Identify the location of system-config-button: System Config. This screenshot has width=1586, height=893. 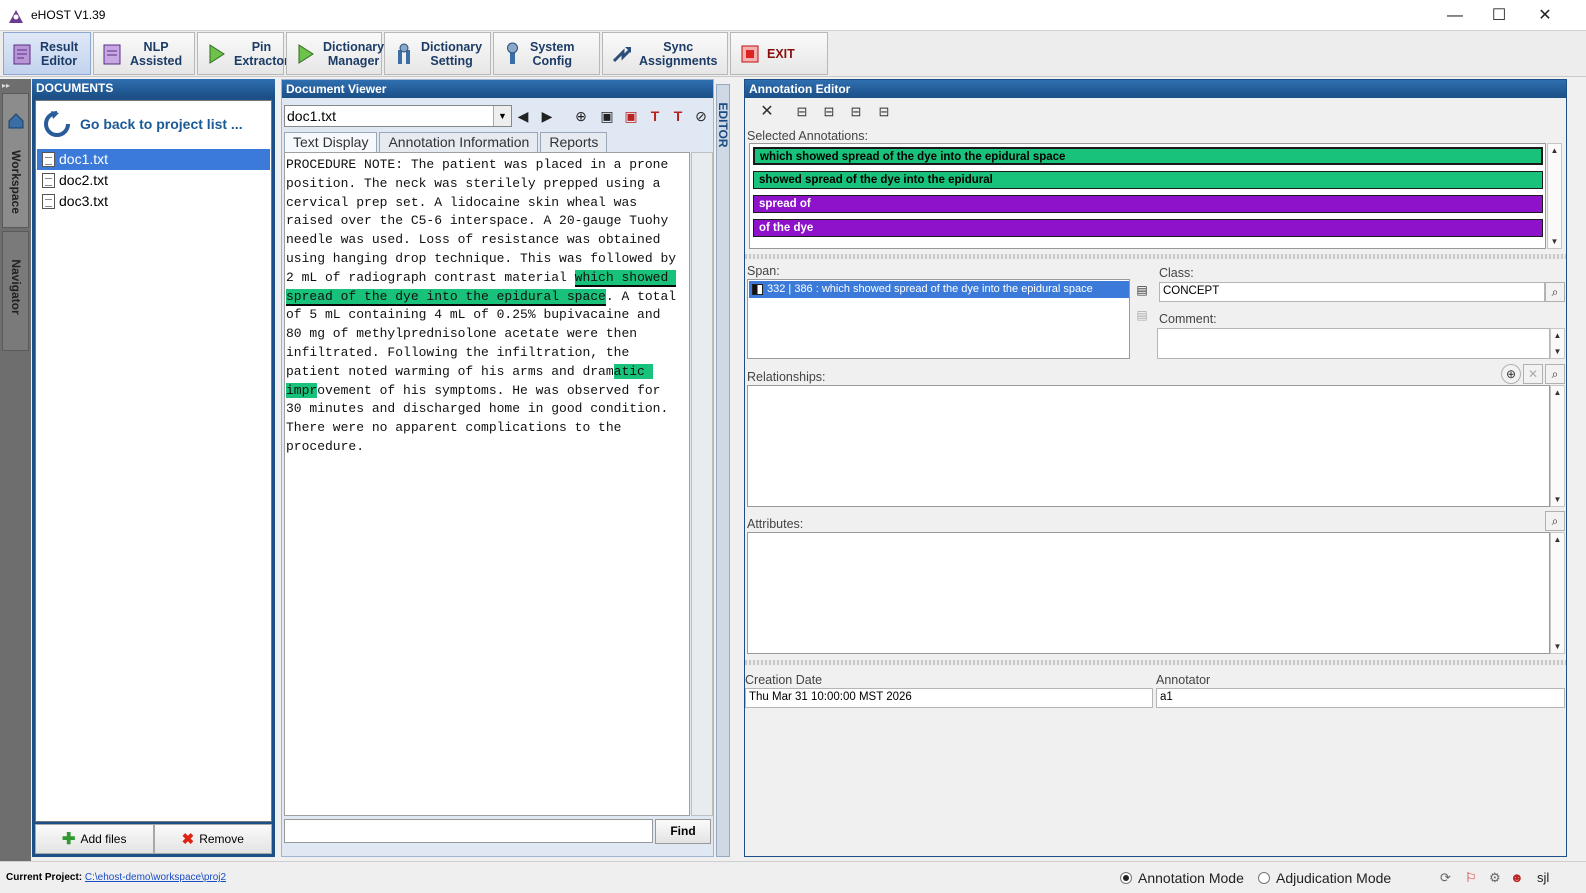
(546, 53).